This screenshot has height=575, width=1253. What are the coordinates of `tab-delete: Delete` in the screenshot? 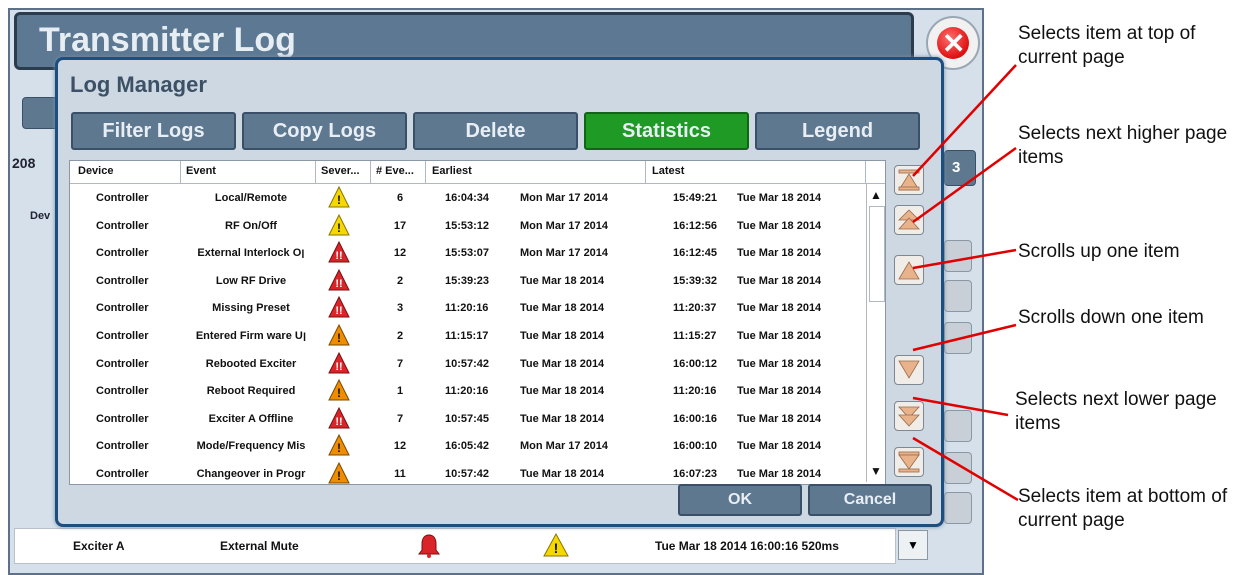 It's located at (495, 131).